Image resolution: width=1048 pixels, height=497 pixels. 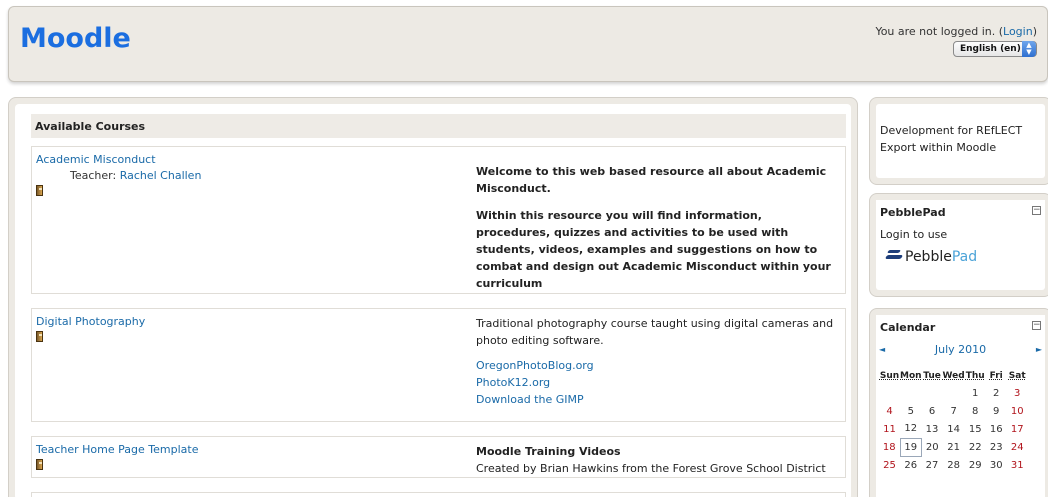 What do you see at coordinates (75, 38) in the screenshot?
I see `site-logo: Moodle` at bounding box center [75, 38].